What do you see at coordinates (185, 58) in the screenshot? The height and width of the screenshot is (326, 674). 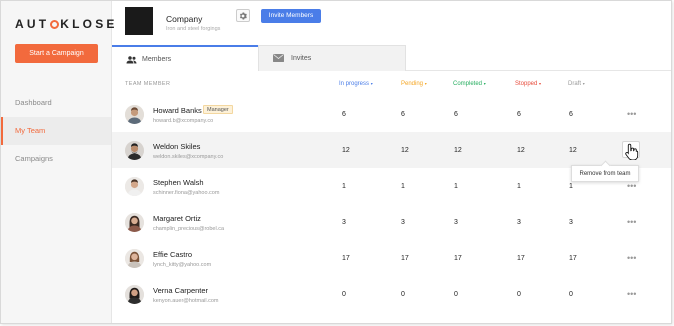 I see `tab-members: Members` at bounding box center [185, 58].